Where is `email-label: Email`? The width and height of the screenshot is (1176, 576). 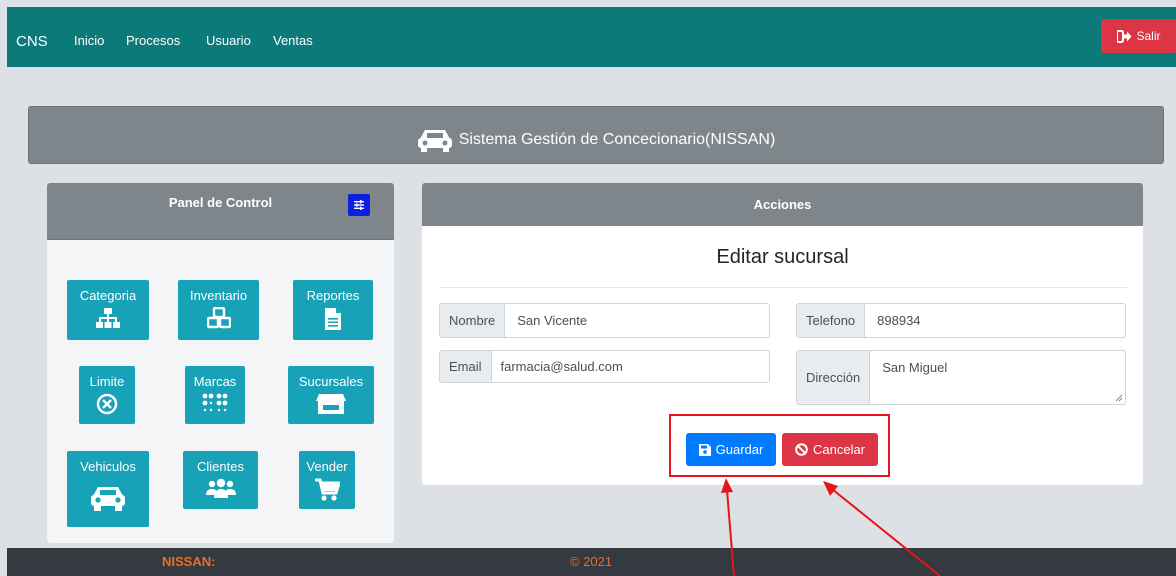 email-label: Email is located at coordinates (466, 366).